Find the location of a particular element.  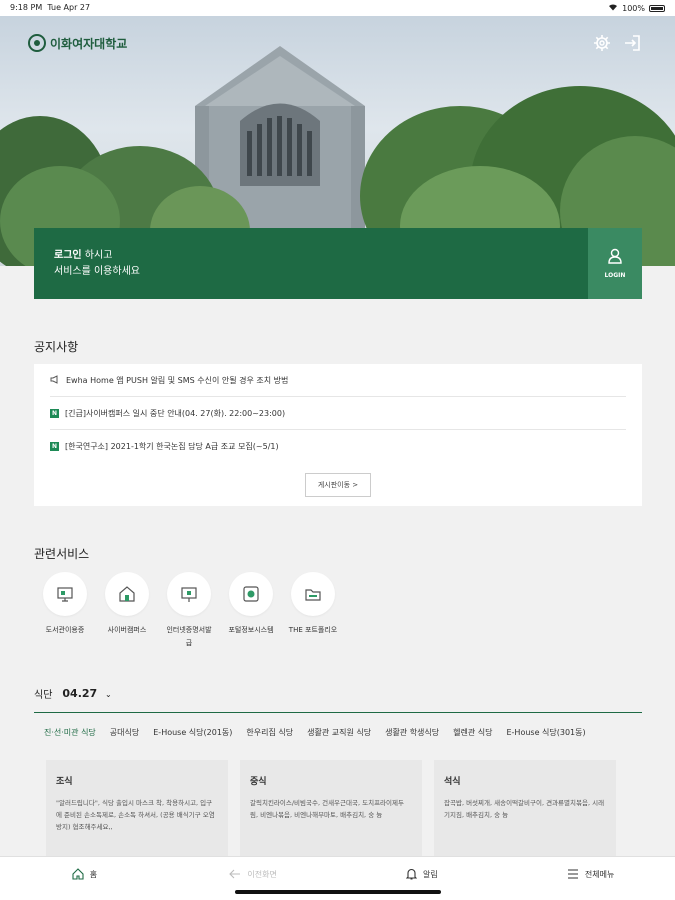

megaphone-icon is located at coordinates (55, 380).